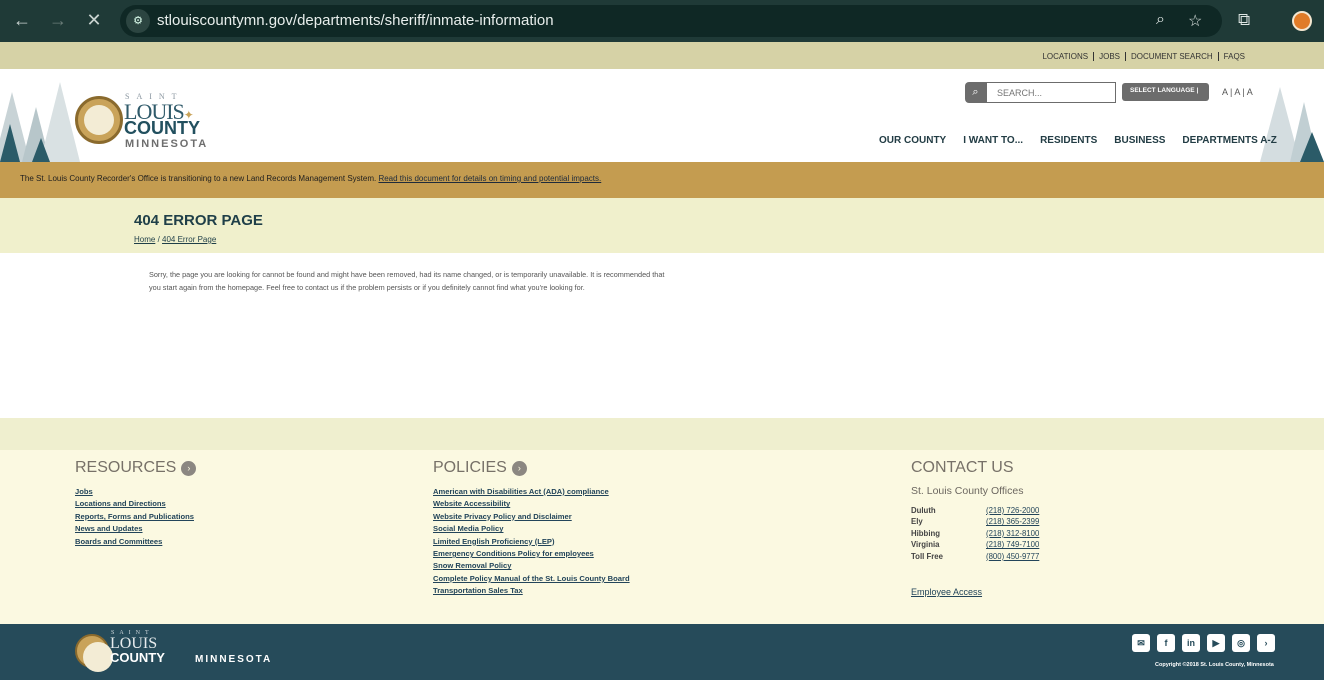  Describe the element at coordinates (134, 492) in the screenshot. I see `resource-link: Jobs` at that location.